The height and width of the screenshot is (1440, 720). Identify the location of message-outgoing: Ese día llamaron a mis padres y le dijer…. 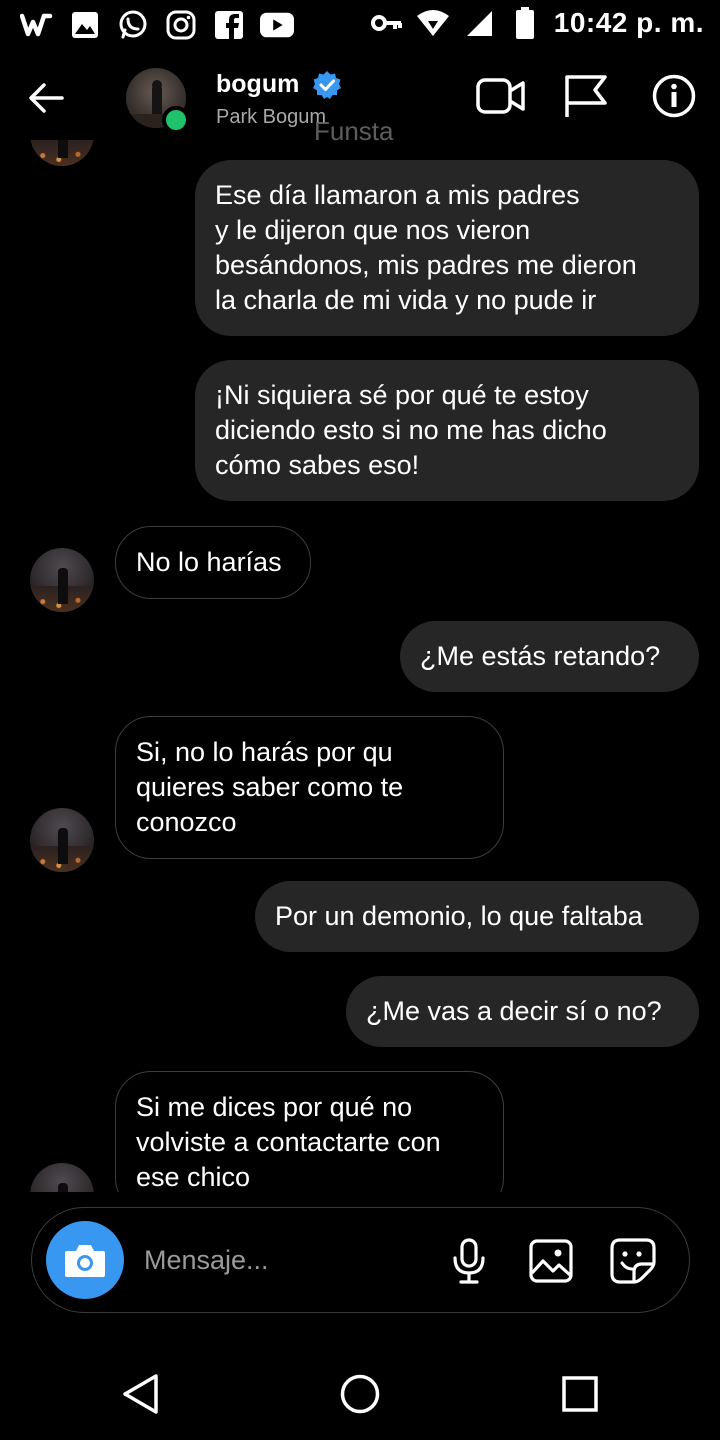
(447, 248).